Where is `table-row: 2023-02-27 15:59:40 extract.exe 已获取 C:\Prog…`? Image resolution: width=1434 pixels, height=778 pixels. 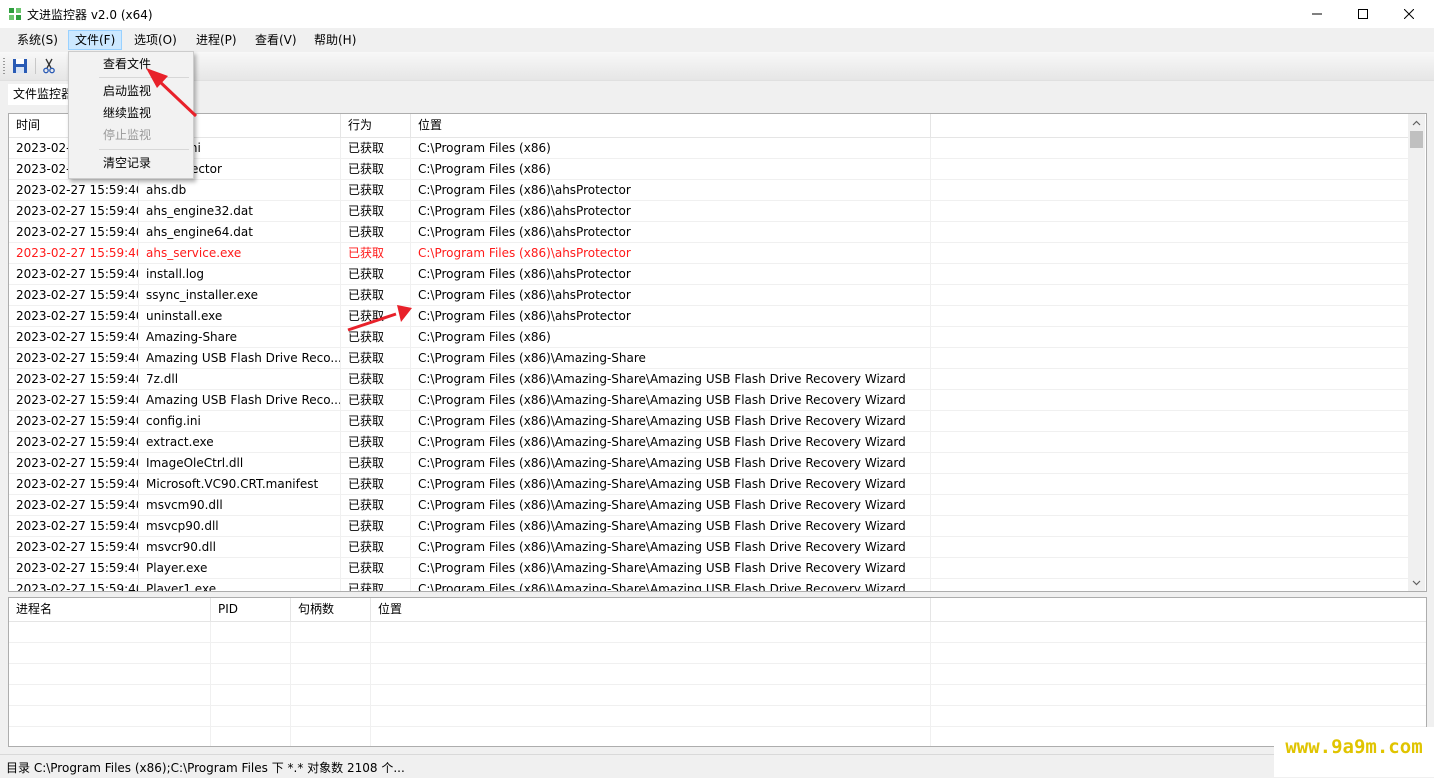
table-row: 2023-02-27 15:59:40 extract.exe 已获取 C:\Prog… is located at coordinates (708, 442).